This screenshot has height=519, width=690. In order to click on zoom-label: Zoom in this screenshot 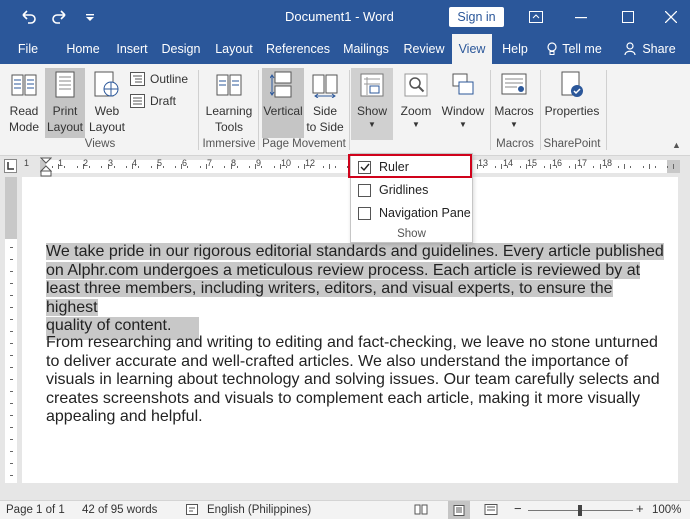, I will do `click(416, 111)`.